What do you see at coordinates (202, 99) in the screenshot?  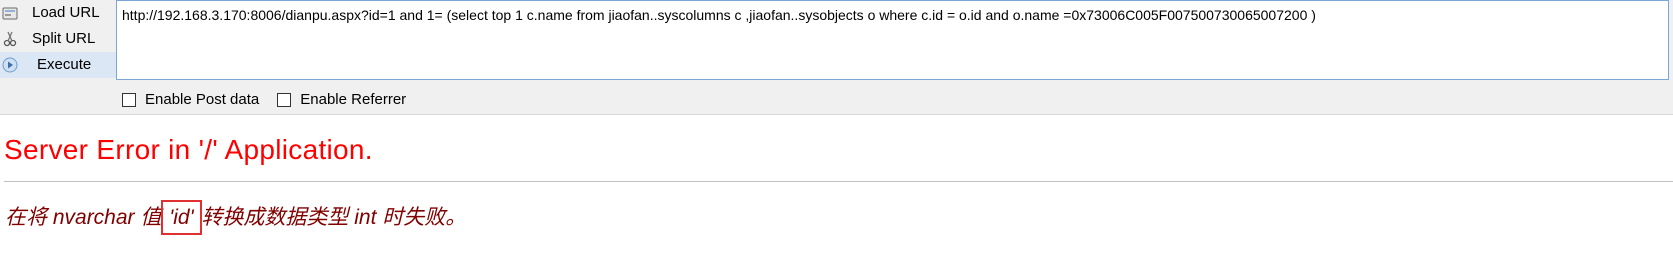 I see `enable-post-data-label: Enable Post data` at bounding box center [202, 99].